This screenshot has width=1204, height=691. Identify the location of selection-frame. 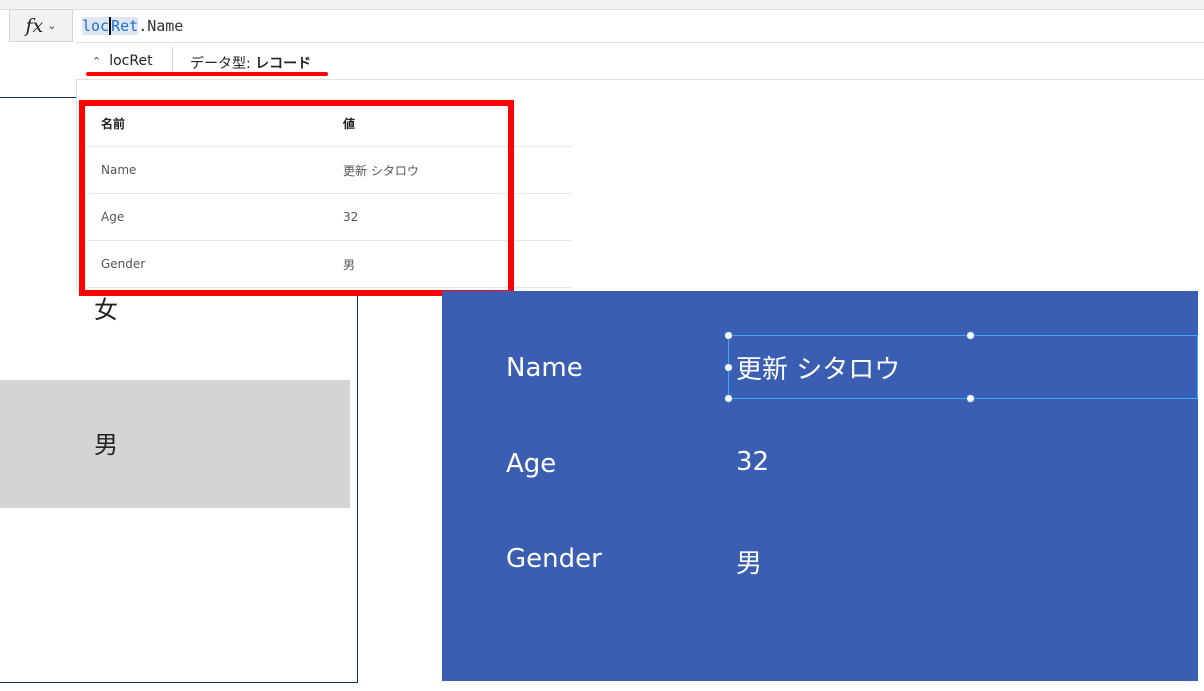
(963, 367).